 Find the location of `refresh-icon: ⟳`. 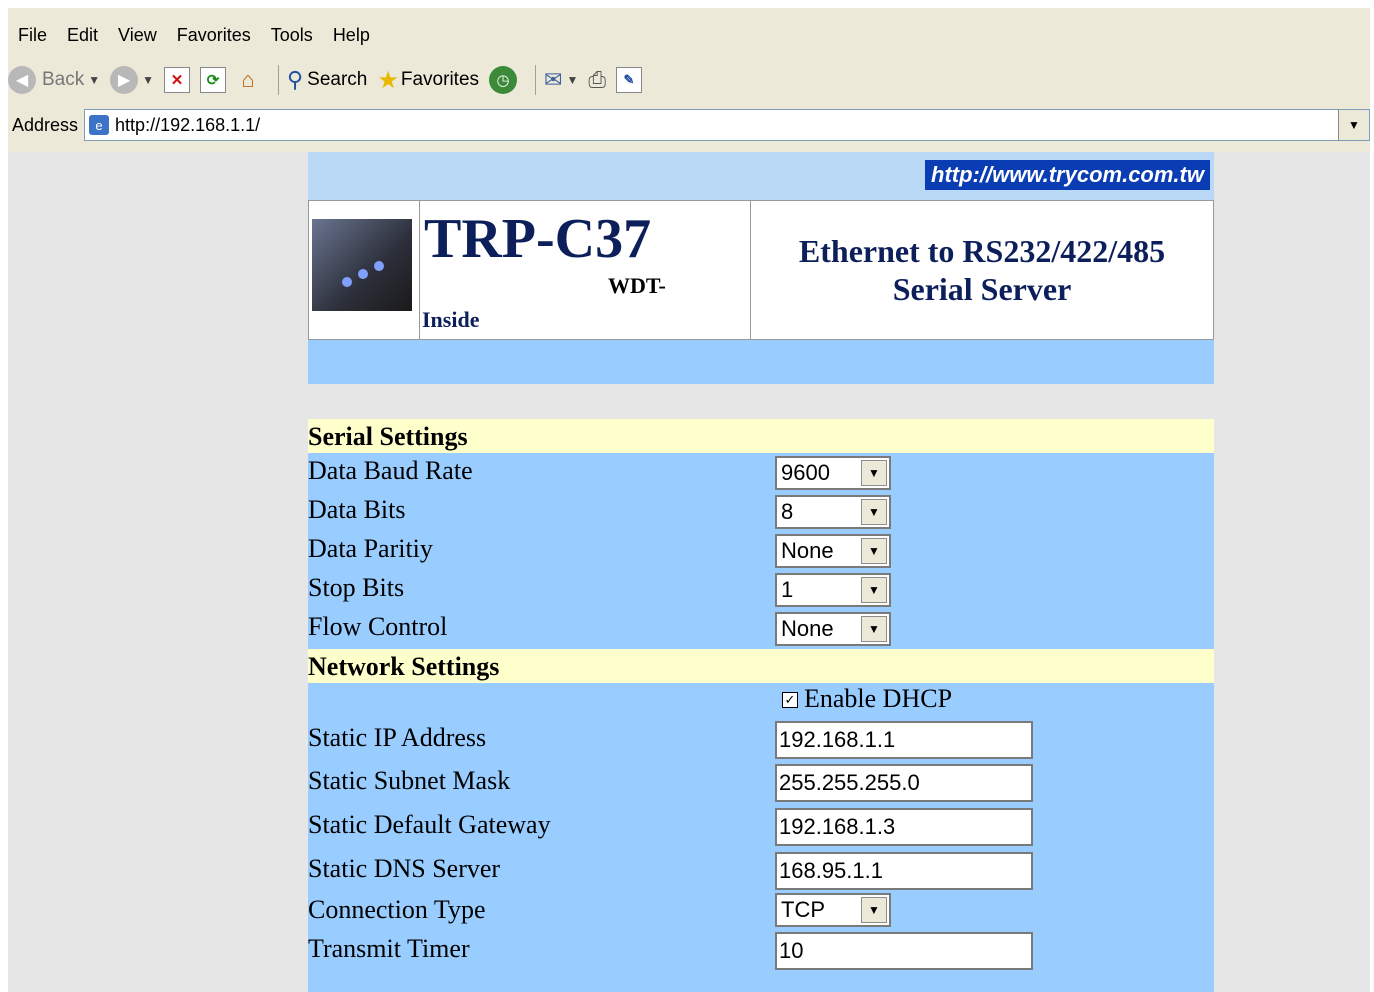

refresh-icon: ⟳ is located at coordinates (213, 80).